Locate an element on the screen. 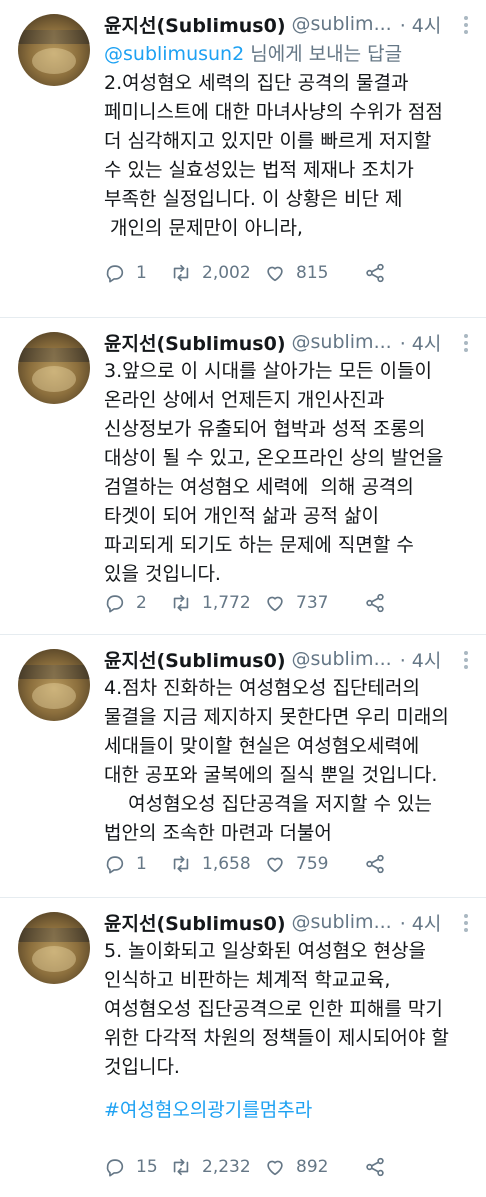 The image size is (486, 1197). reply-button: 2 is located at coordinates (137, 603).